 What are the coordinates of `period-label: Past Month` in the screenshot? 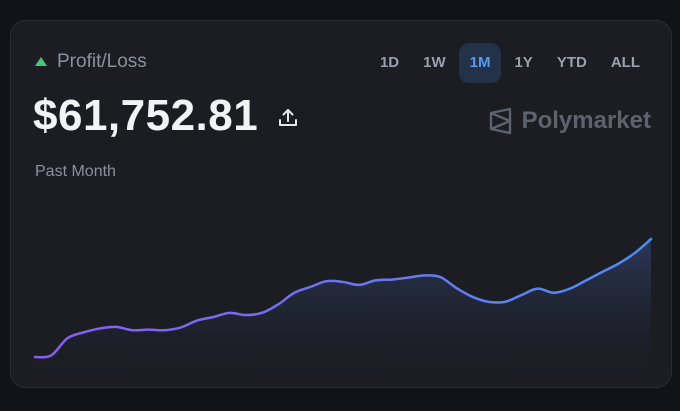 It's located at (75, 171).